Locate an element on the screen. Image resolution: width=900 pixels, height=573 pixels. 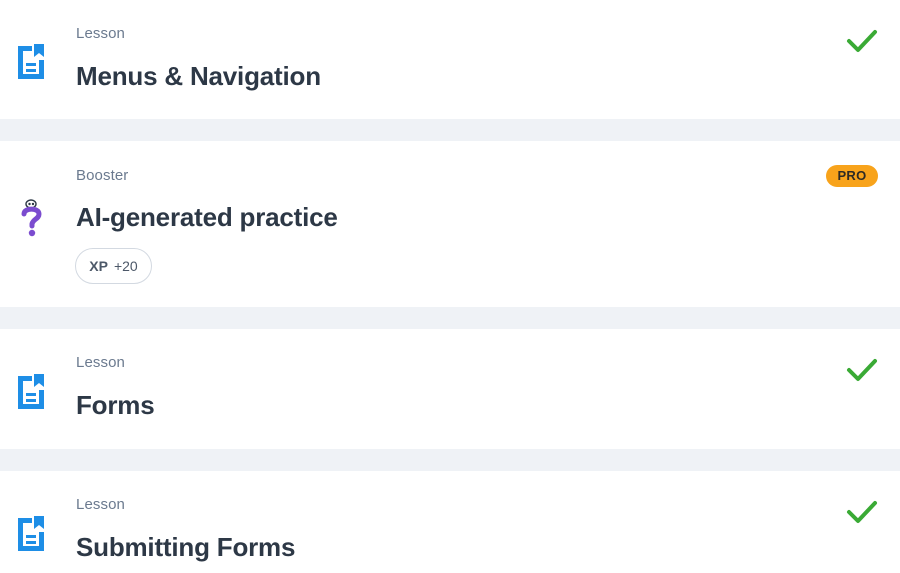
item-type-label: Booster is located at coordinates (102, 175).